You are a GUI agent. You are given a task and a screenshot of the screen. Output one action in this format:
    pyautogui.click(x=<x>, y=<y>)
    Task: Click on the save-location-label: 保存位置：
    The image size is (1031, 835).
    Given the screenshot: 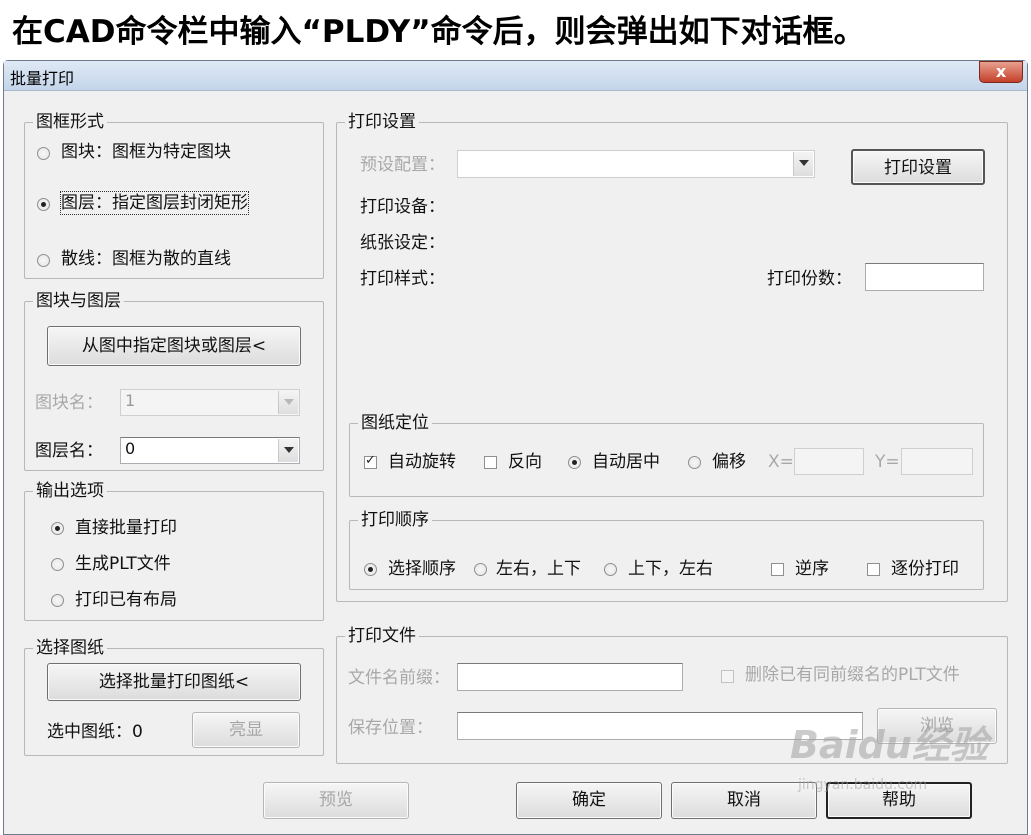 What is the action you would take?
    pyautogui.click(x=390, y=728)
    